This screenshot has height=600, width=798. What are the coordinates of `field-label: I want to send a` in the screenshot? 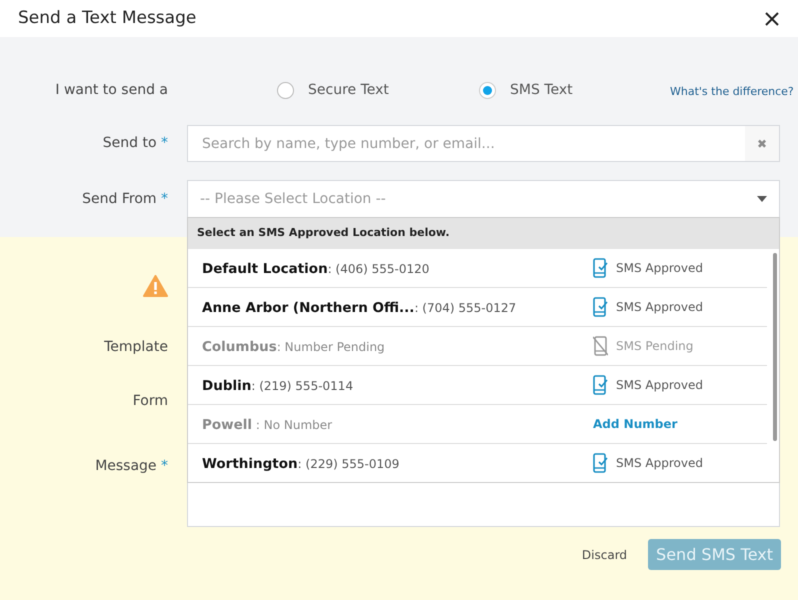 It's located at (111, 90).